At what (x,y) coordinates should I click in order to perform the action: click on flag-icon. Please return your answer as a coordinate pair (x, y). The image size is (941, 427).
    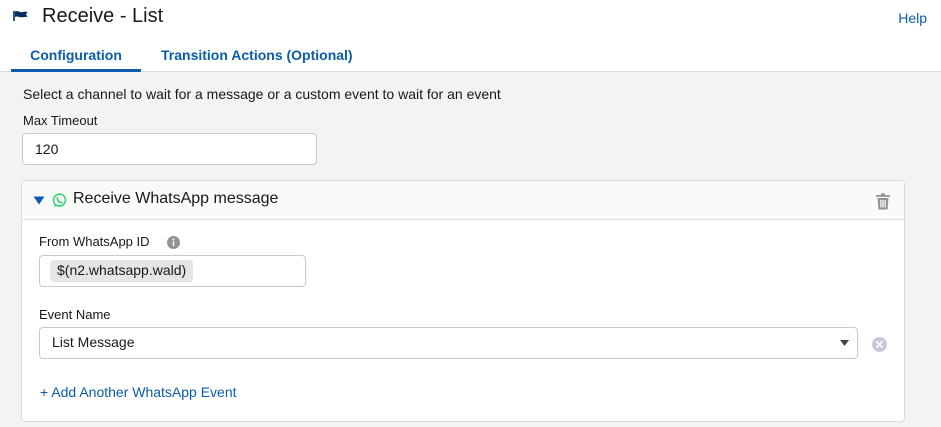
    Looking at the image, I should click on (20, 16).